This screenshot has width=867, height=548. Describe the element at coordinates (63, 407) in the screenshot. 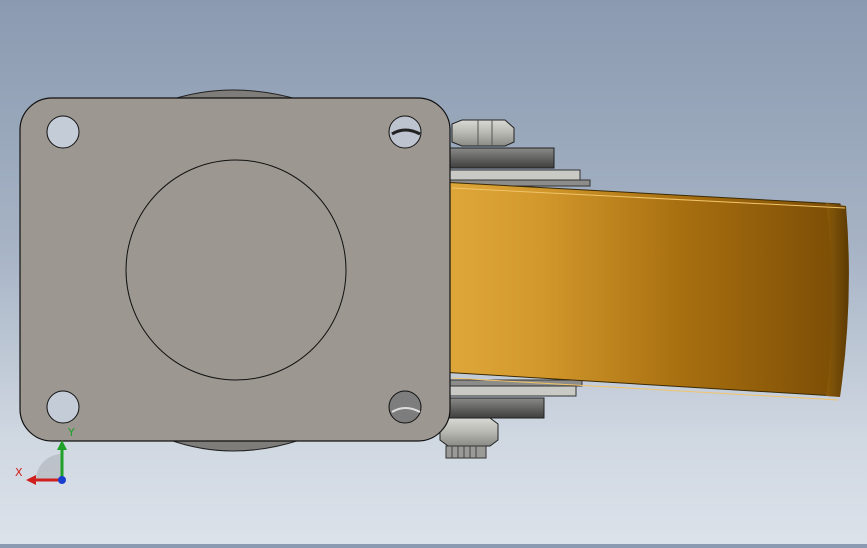

I see `bolt-hole-bottom-left` at that location.